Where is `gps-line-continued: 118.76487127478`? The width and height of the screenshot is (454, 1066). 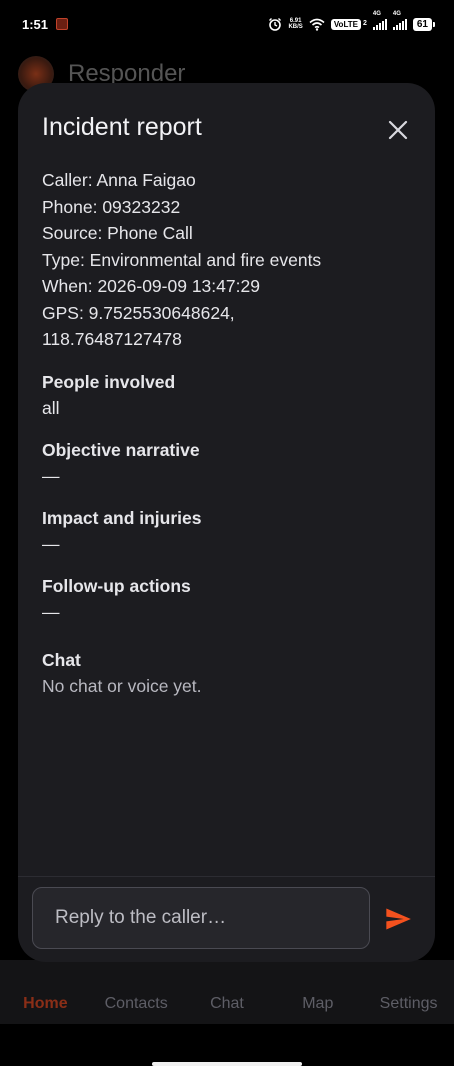
gps-line-continued: 118.76487127478 is located at coordinates (112, 339).